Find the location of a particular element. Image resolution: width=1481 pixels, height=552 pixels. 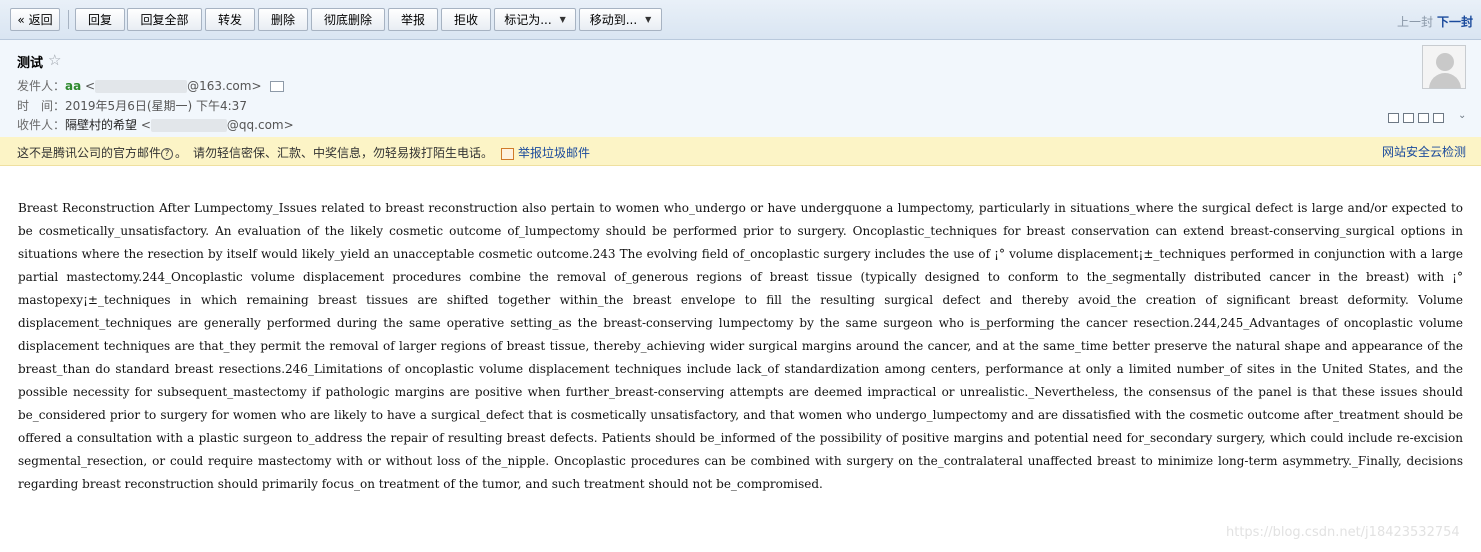

delete-button: 删除 is located at coordinates (283, 19).